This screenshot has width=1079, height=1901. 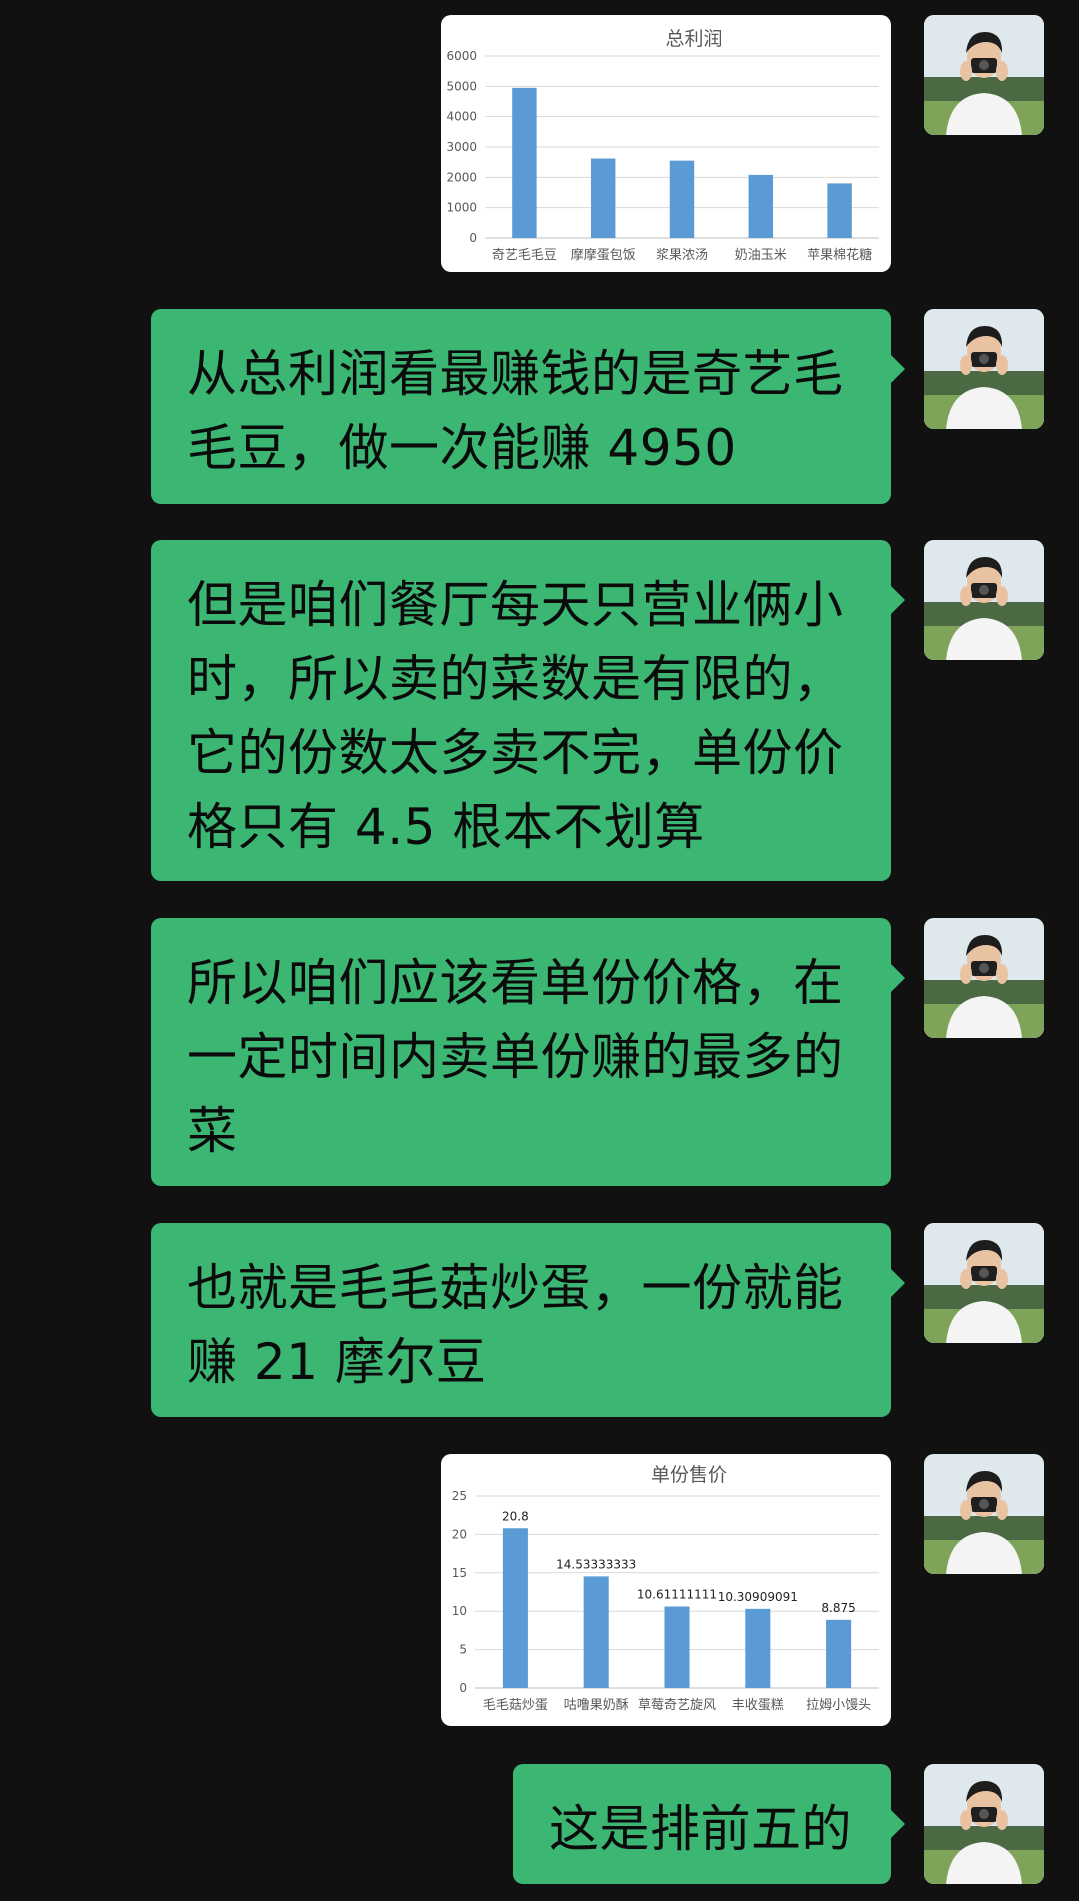 I want to click on data-label: 10.61111111, so click(x=677, y=1595).